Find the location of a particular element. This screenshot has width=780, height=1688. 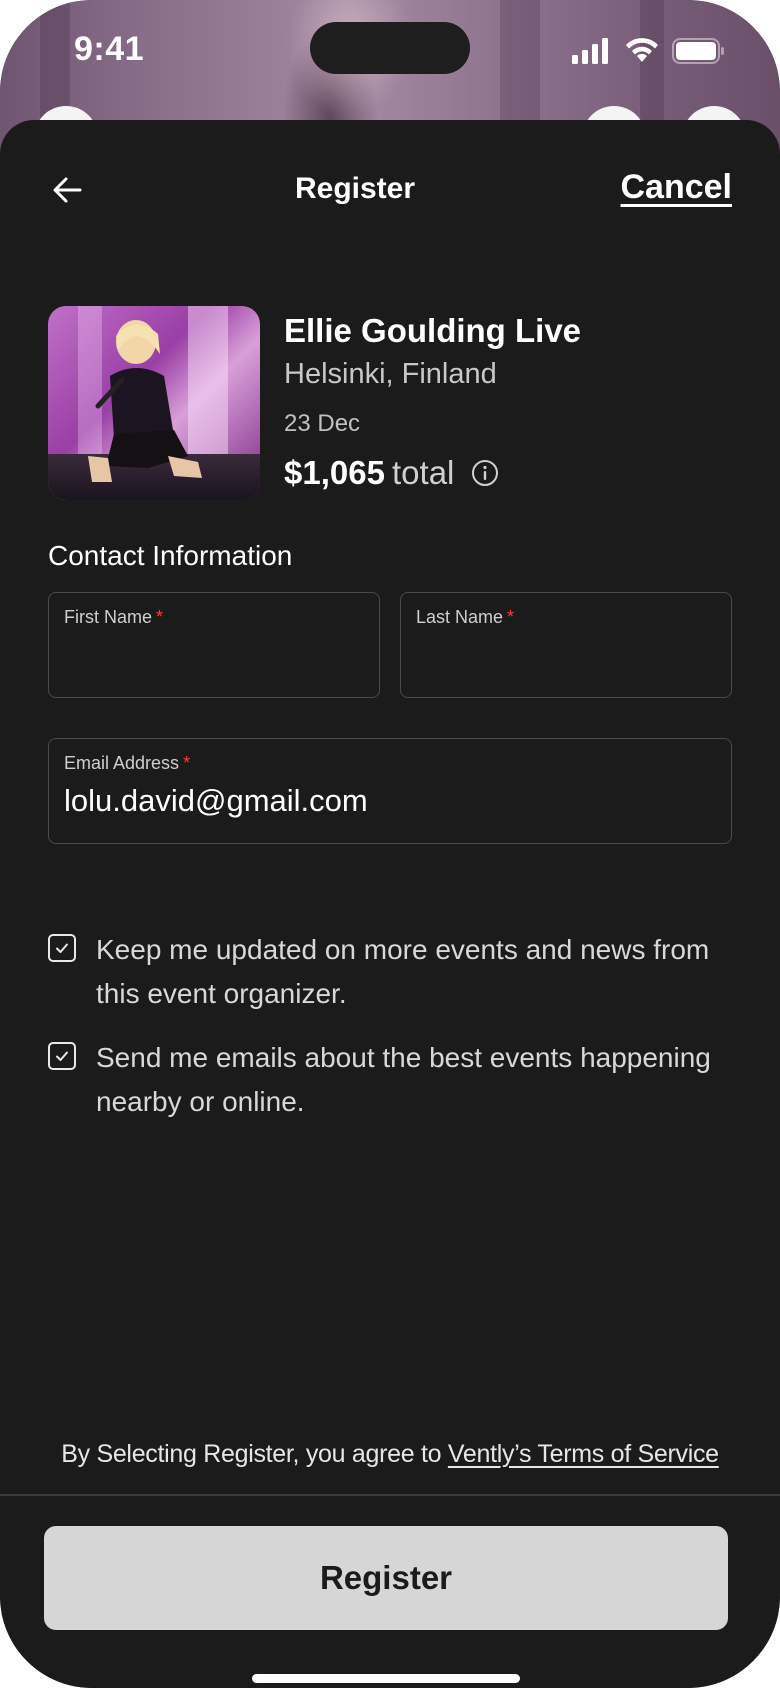

email-address-input is located at coordinates (390, 801).